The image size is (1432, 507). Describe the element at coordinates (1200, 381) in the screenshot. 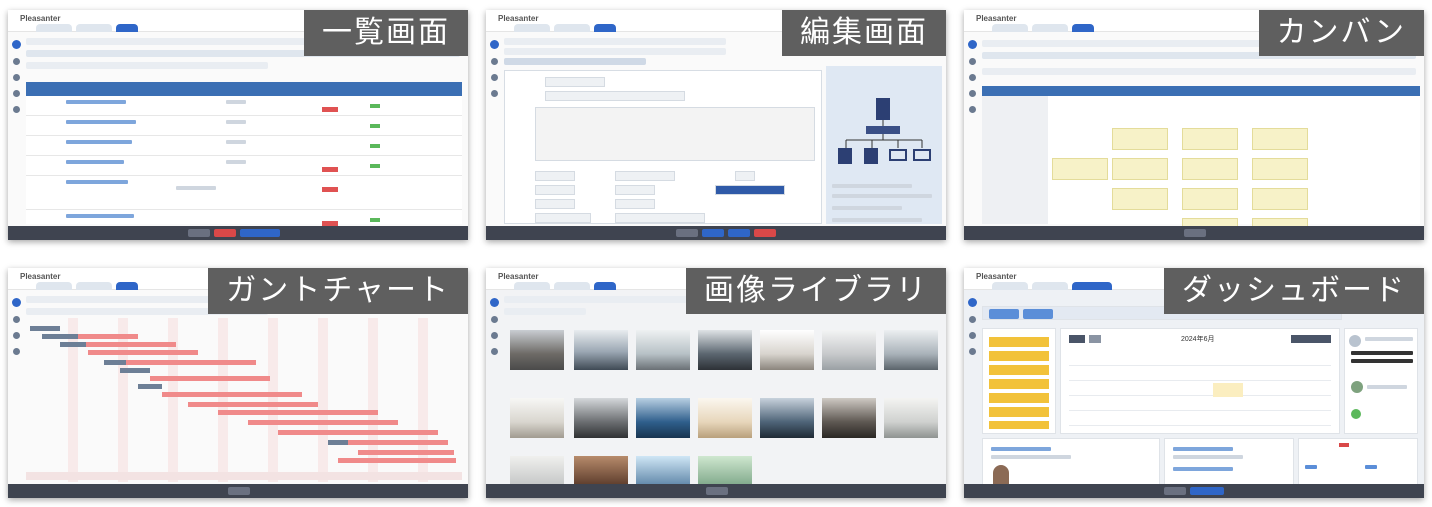

I see `calendar-widget: 2024年6月` at that location.